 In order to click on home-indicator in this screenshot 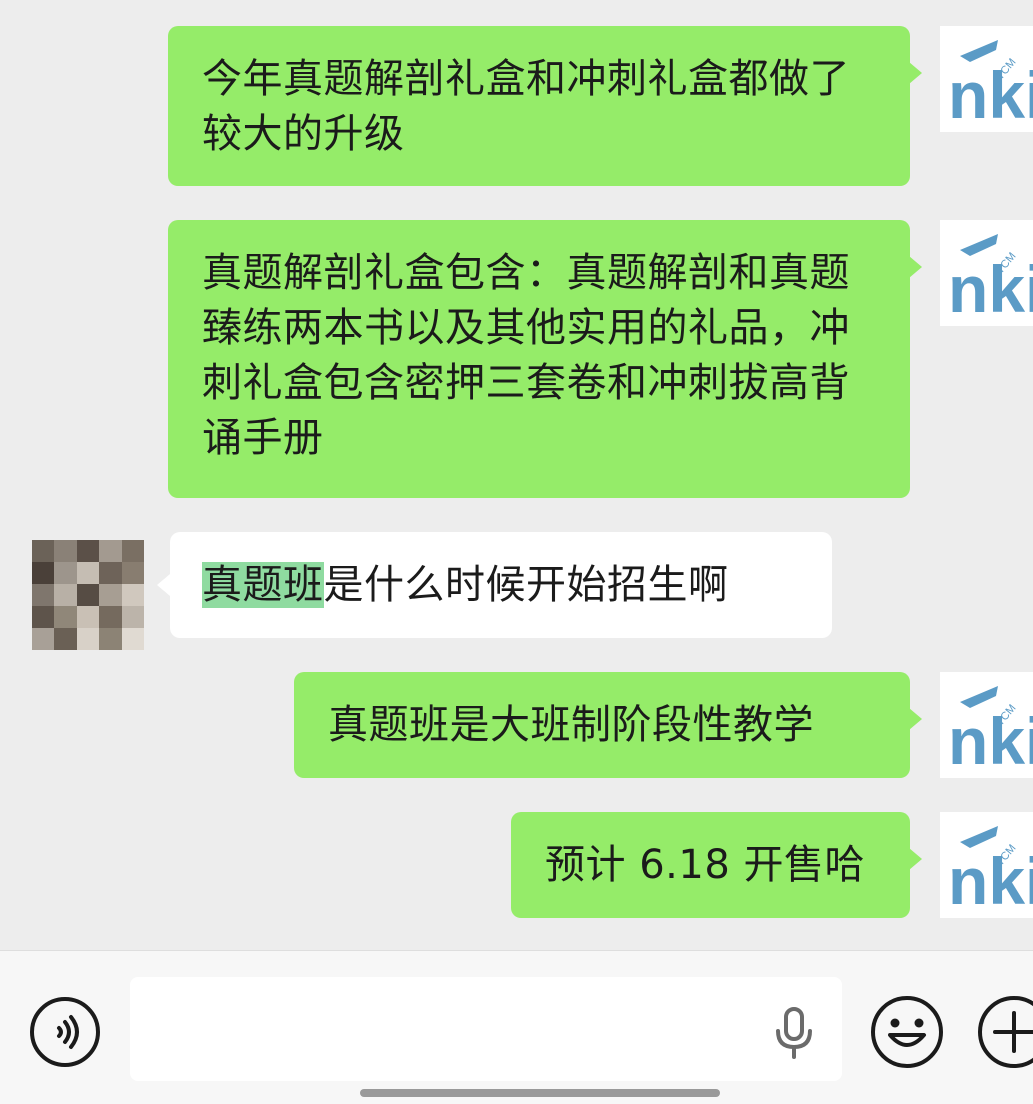, I will do `click(540, 1093)`.